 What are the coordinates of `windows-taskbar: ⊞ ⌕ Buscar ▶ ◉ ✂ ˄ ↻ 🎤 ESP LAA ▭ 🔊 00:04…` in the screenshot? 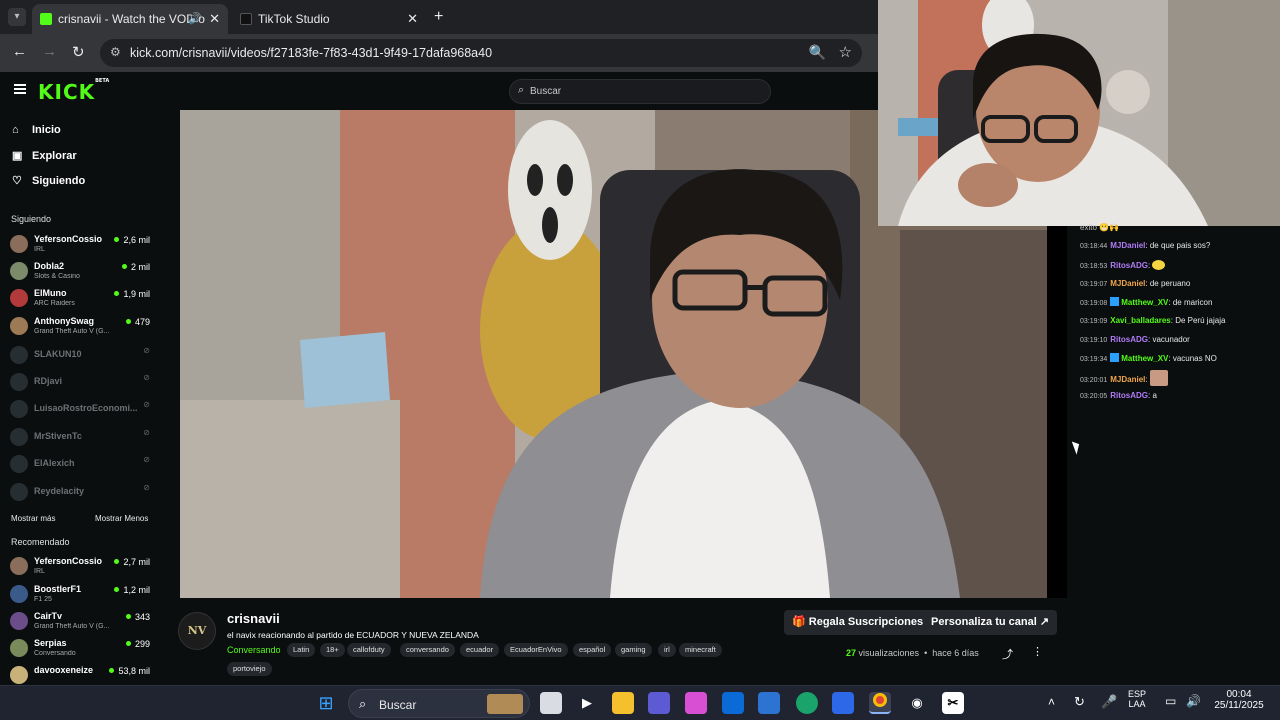 It's located at (640, 702).